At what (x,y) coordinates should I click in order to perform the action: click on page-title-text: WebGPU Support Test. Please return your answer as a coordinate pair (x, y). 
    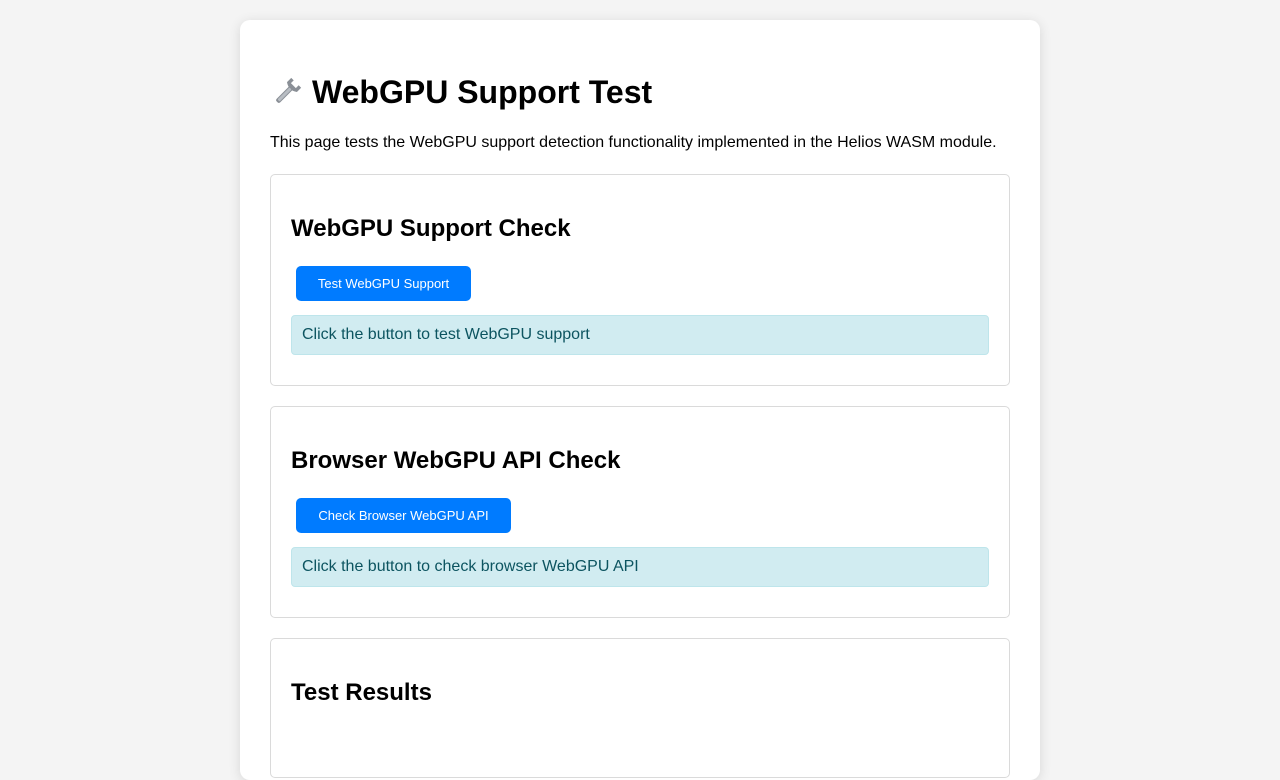
    Looking at the image, I should click on (482, 92).